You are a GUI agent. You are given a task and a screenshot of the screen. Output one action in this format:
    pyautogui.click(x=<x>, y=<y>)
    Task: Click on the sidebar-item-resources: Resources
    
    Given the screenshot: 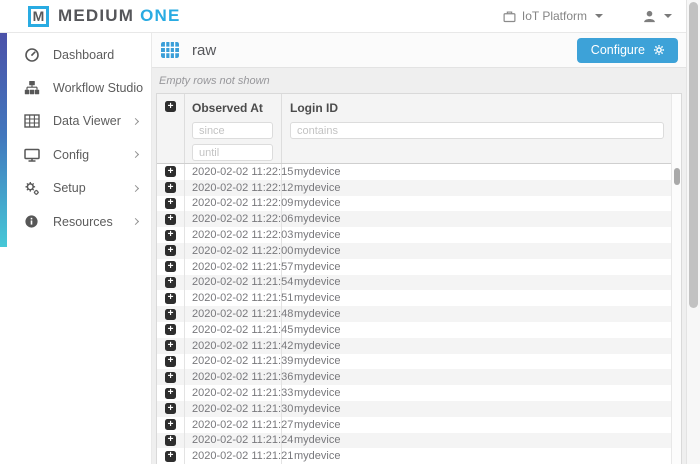 What is the action you would take?
    pyautogui.click(x=75, y=221)
    